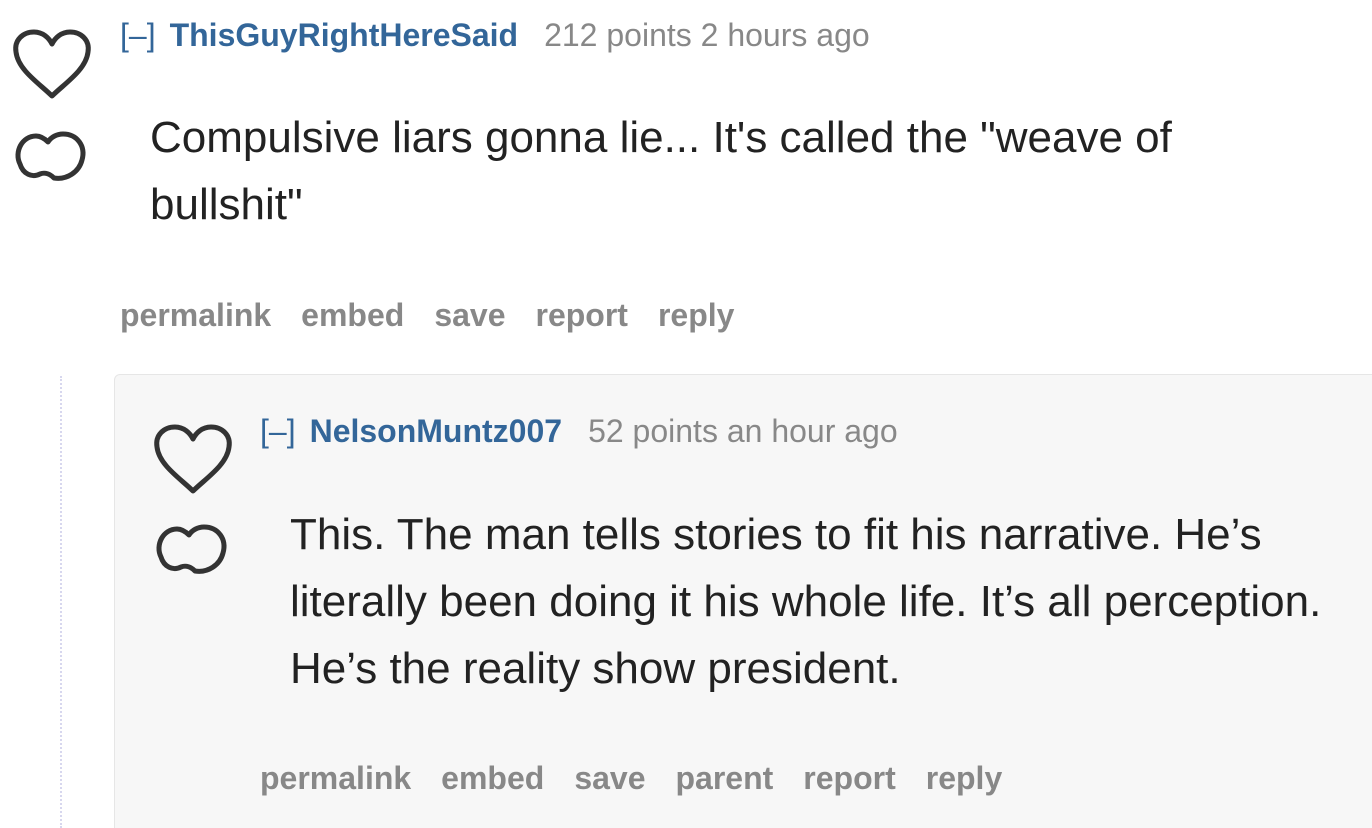  What do you see at coordinates (785, 35) in the screenshot?
I see `timestamp: 2 hours ago` at bounding box center [785, 35].